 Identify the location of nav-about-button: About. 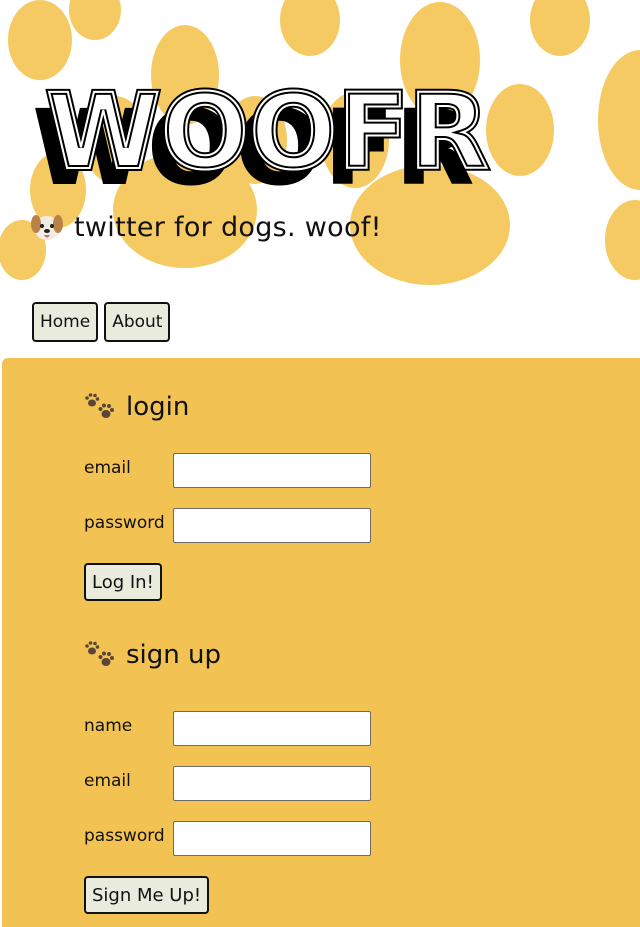
(137, 322).